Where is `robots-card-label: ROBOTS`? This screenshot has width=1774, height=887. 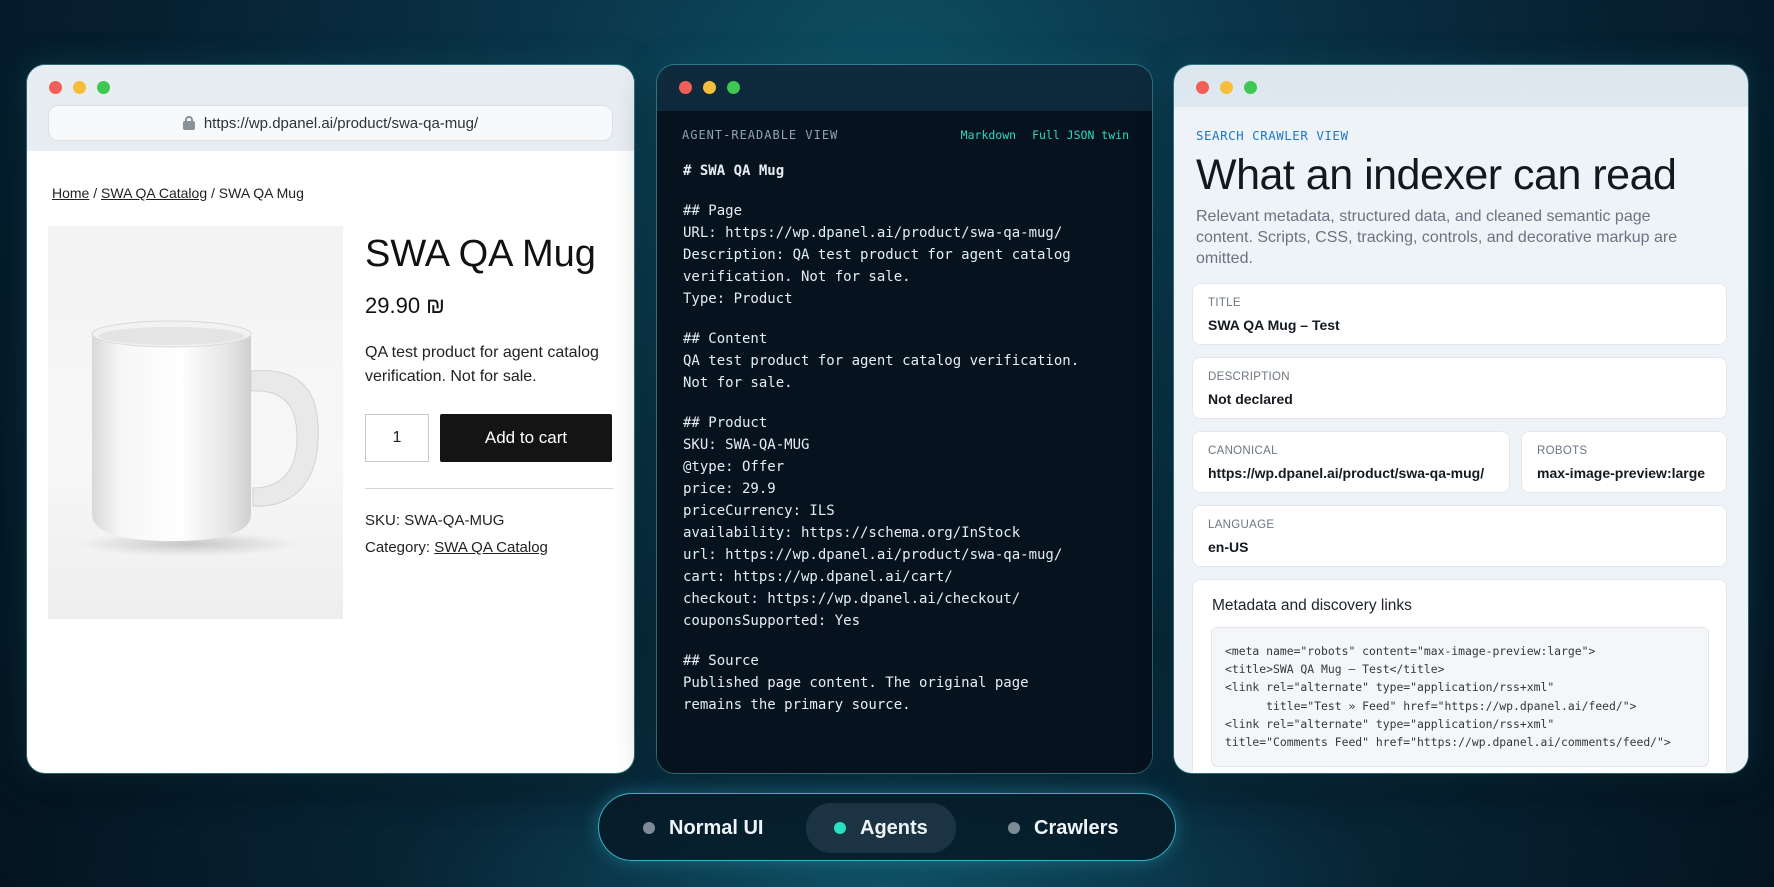
robots-card-label: ROBOTS is located at coordinates (1562, 451).